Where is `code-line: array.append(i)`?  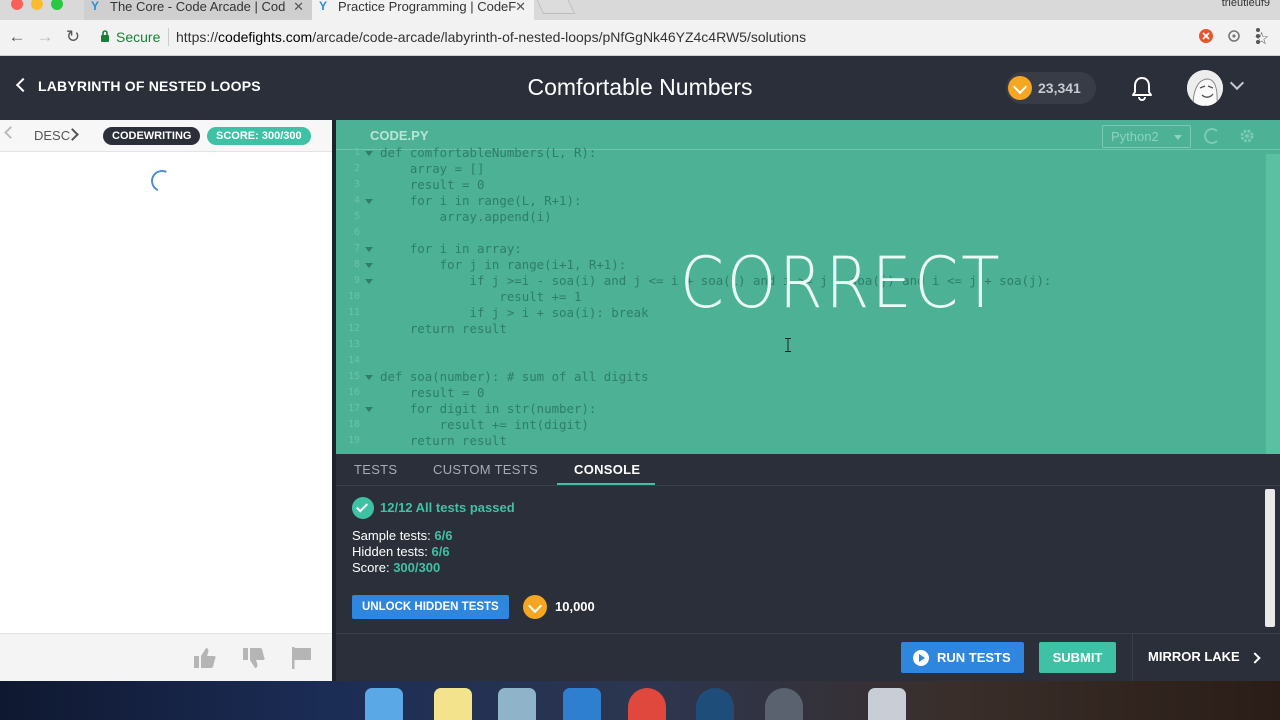 code-line: array.append(i) is located at coordinates (466, 216).